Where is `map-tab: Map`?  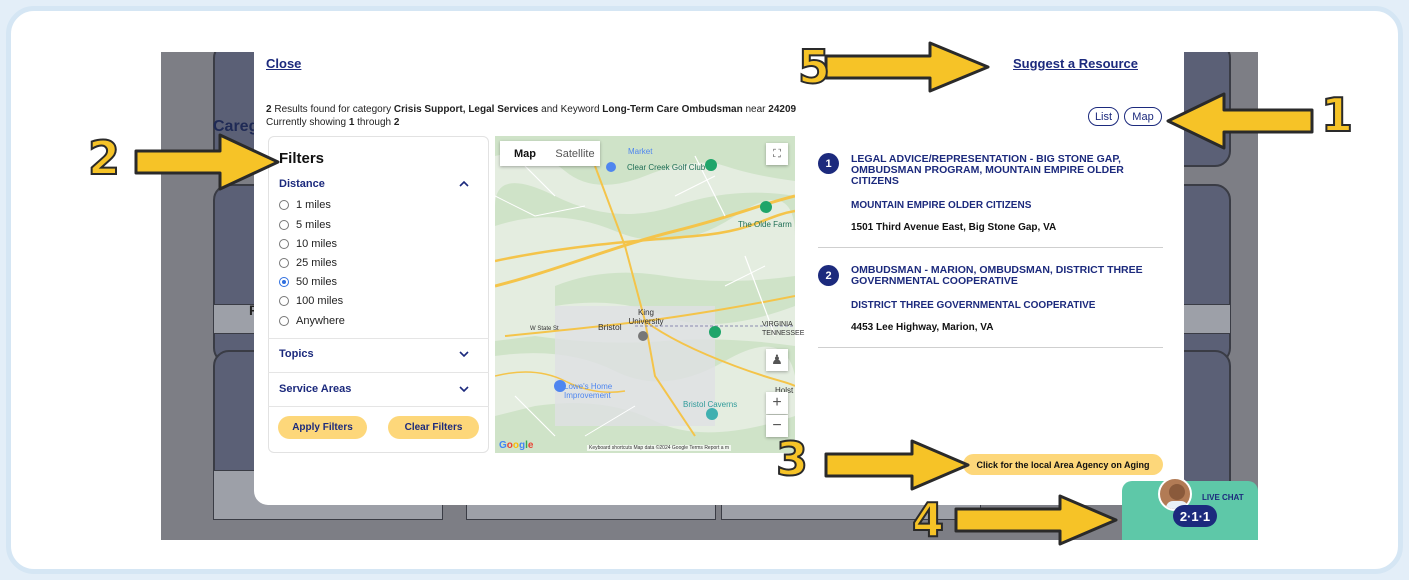 map-tab: Map is located at coordinates (525, 153).